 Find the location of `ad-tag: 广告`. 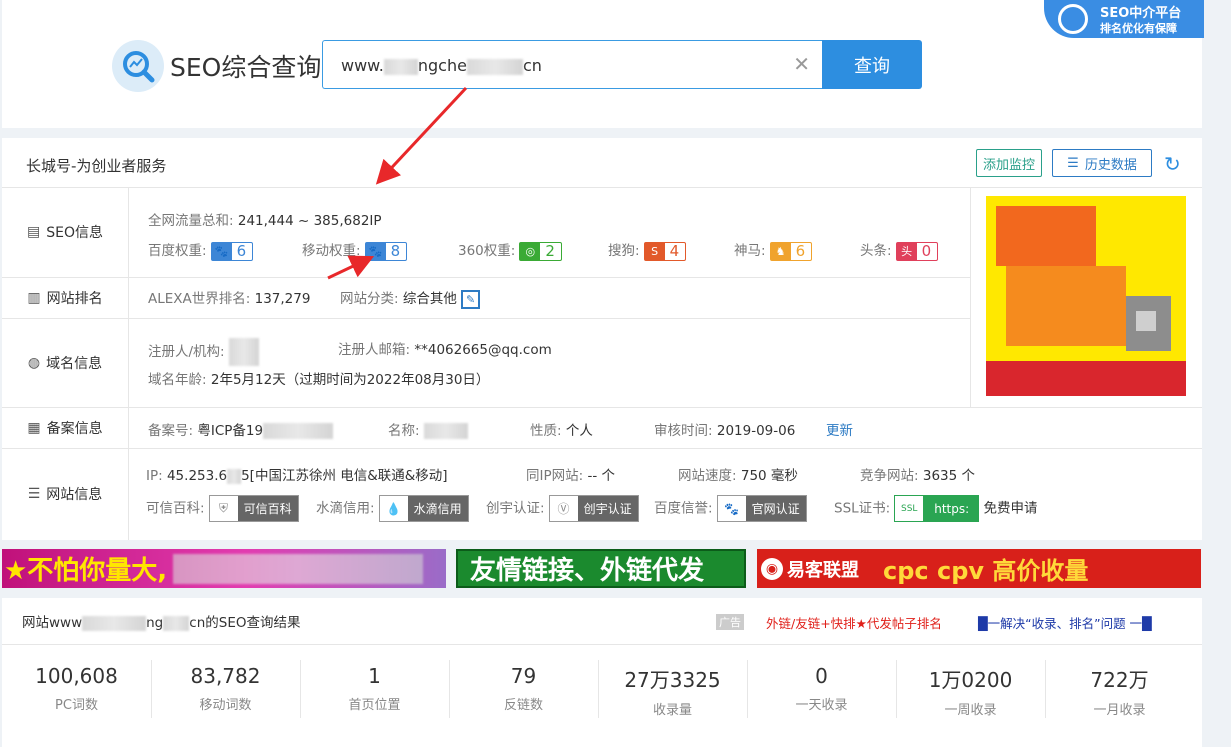

ad-tag: 广告 is located at coordinates (730, 622).